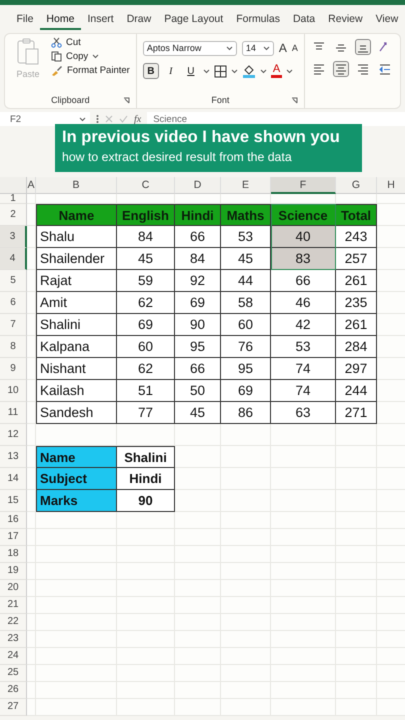 This screenshot has width=405, height=720. What do you see at coordinates (100, 20) in the screenshot?
I see `ribbon-tab: Insert` at bounding box center [100, 20].